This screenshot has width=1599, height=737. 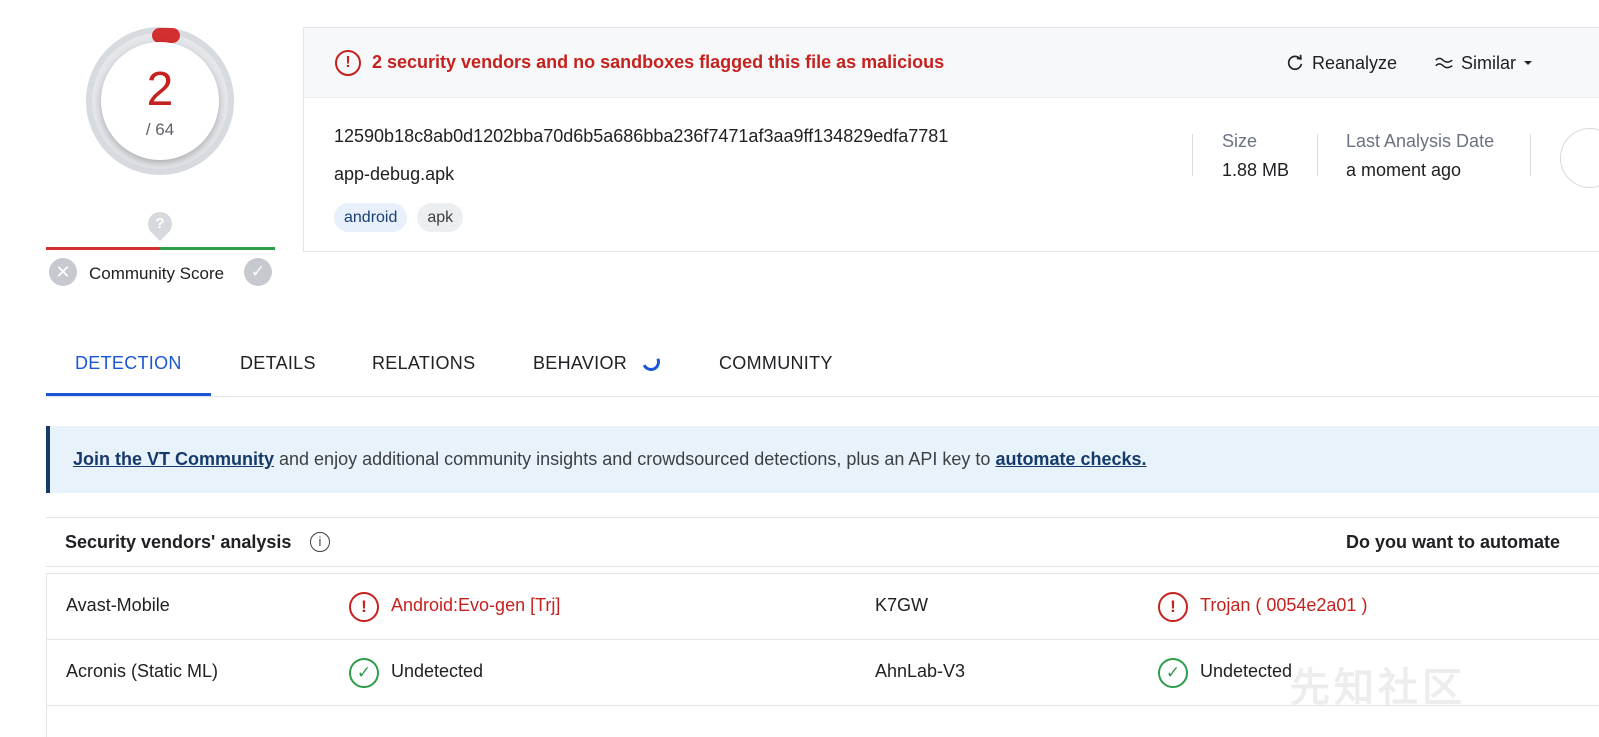 What do you see at coordinates (1240, 141) in the screenshot?
I see `size-label: Size` at bounding box center [1240, 141].